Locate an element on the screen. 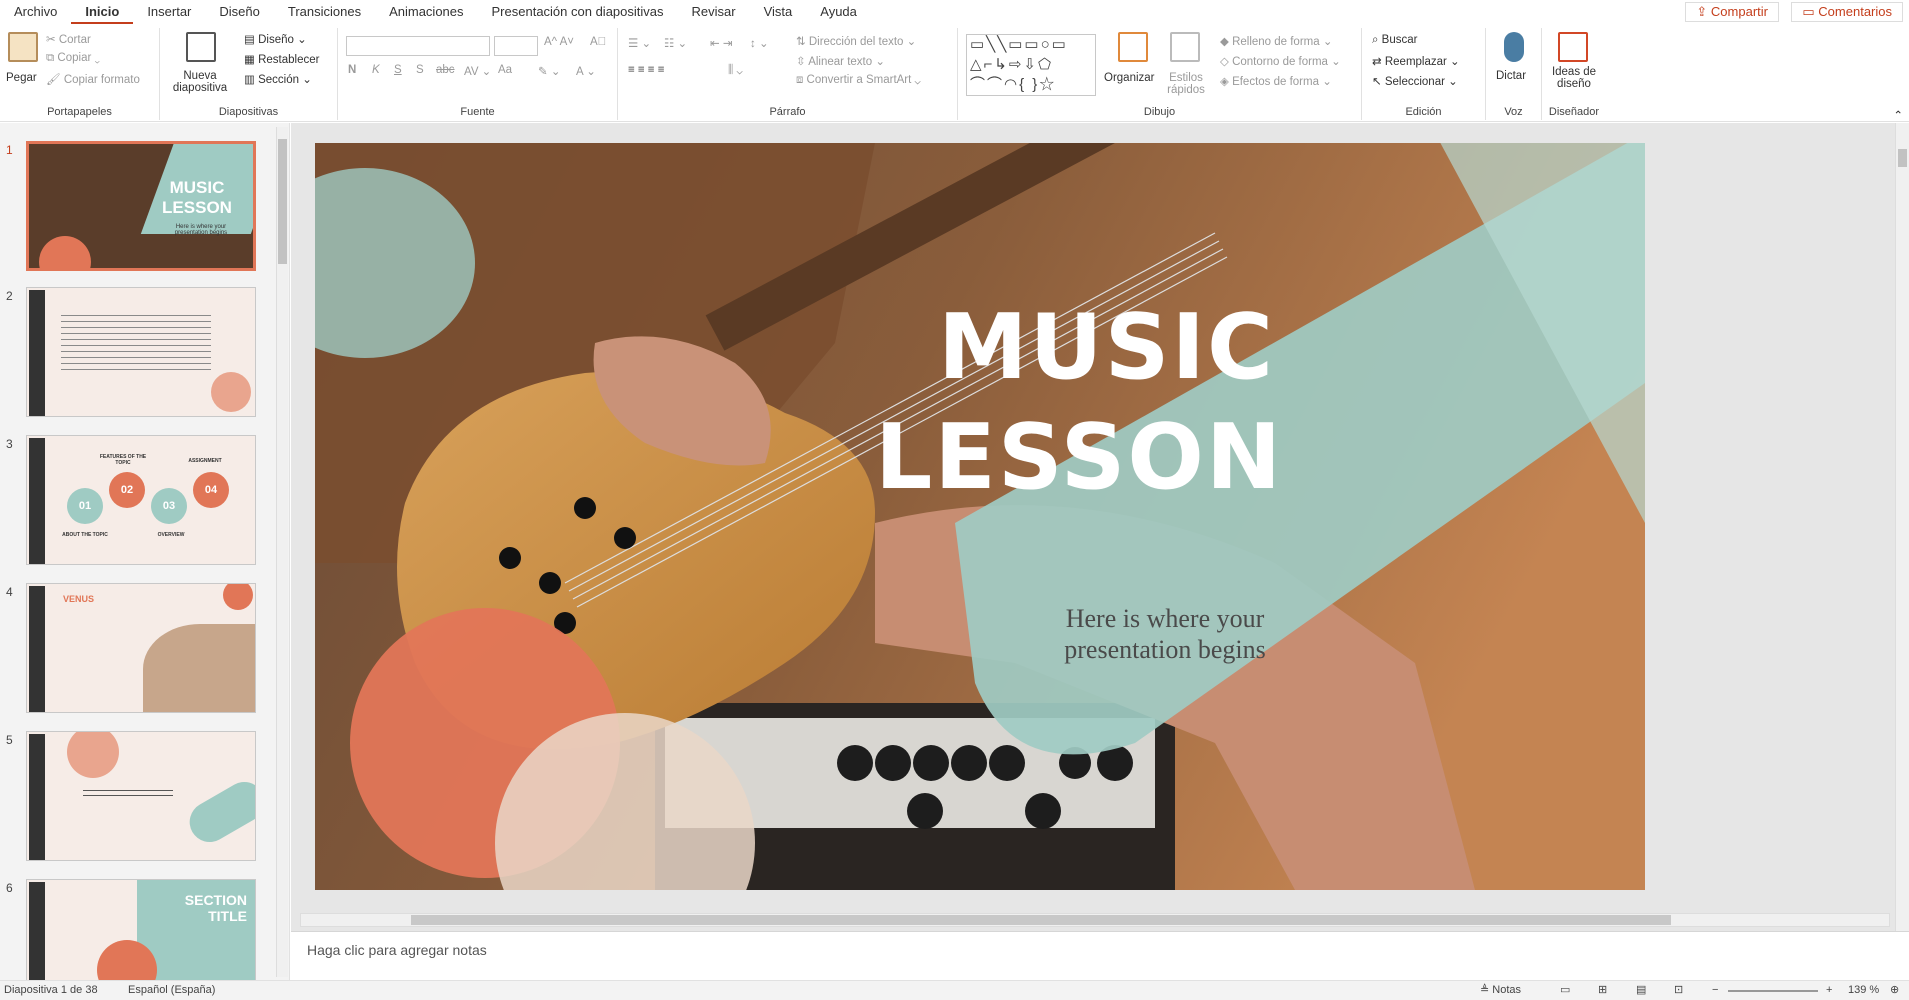  microphone-icon is located at coordinates (1514, 47).